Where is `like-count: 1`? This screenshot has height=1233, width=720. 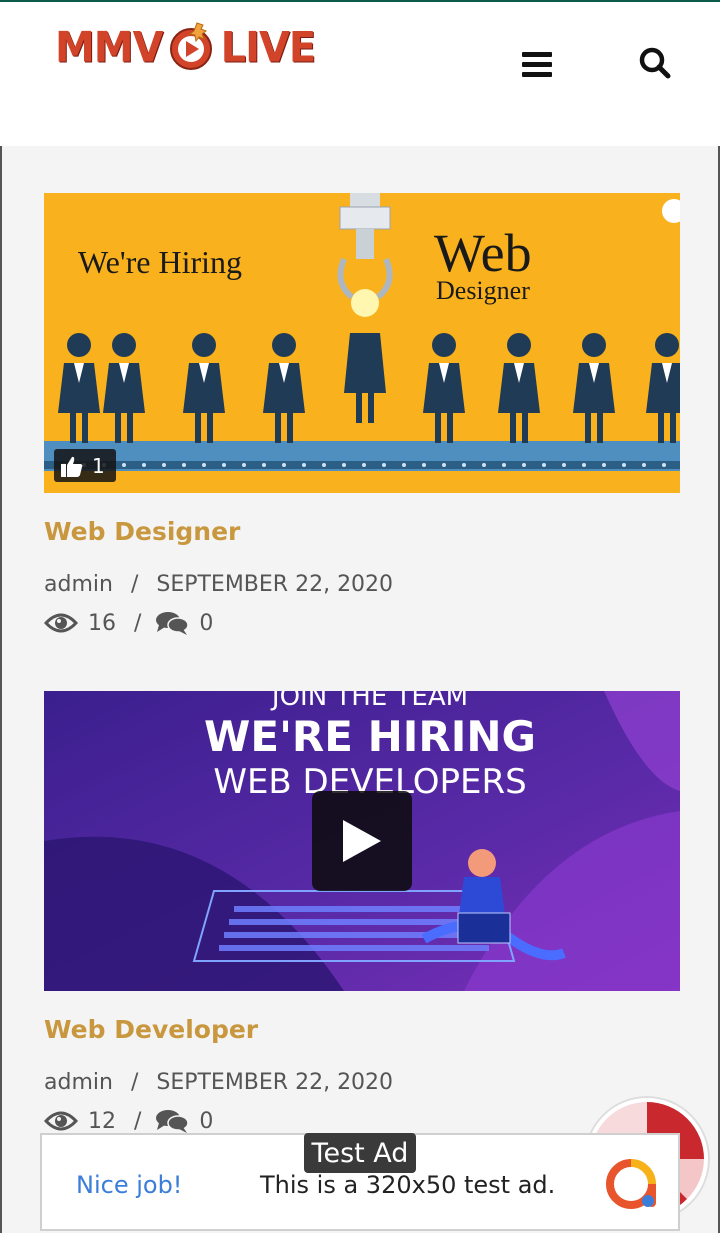
like-count: 1 is located at coordinates (98, 465).